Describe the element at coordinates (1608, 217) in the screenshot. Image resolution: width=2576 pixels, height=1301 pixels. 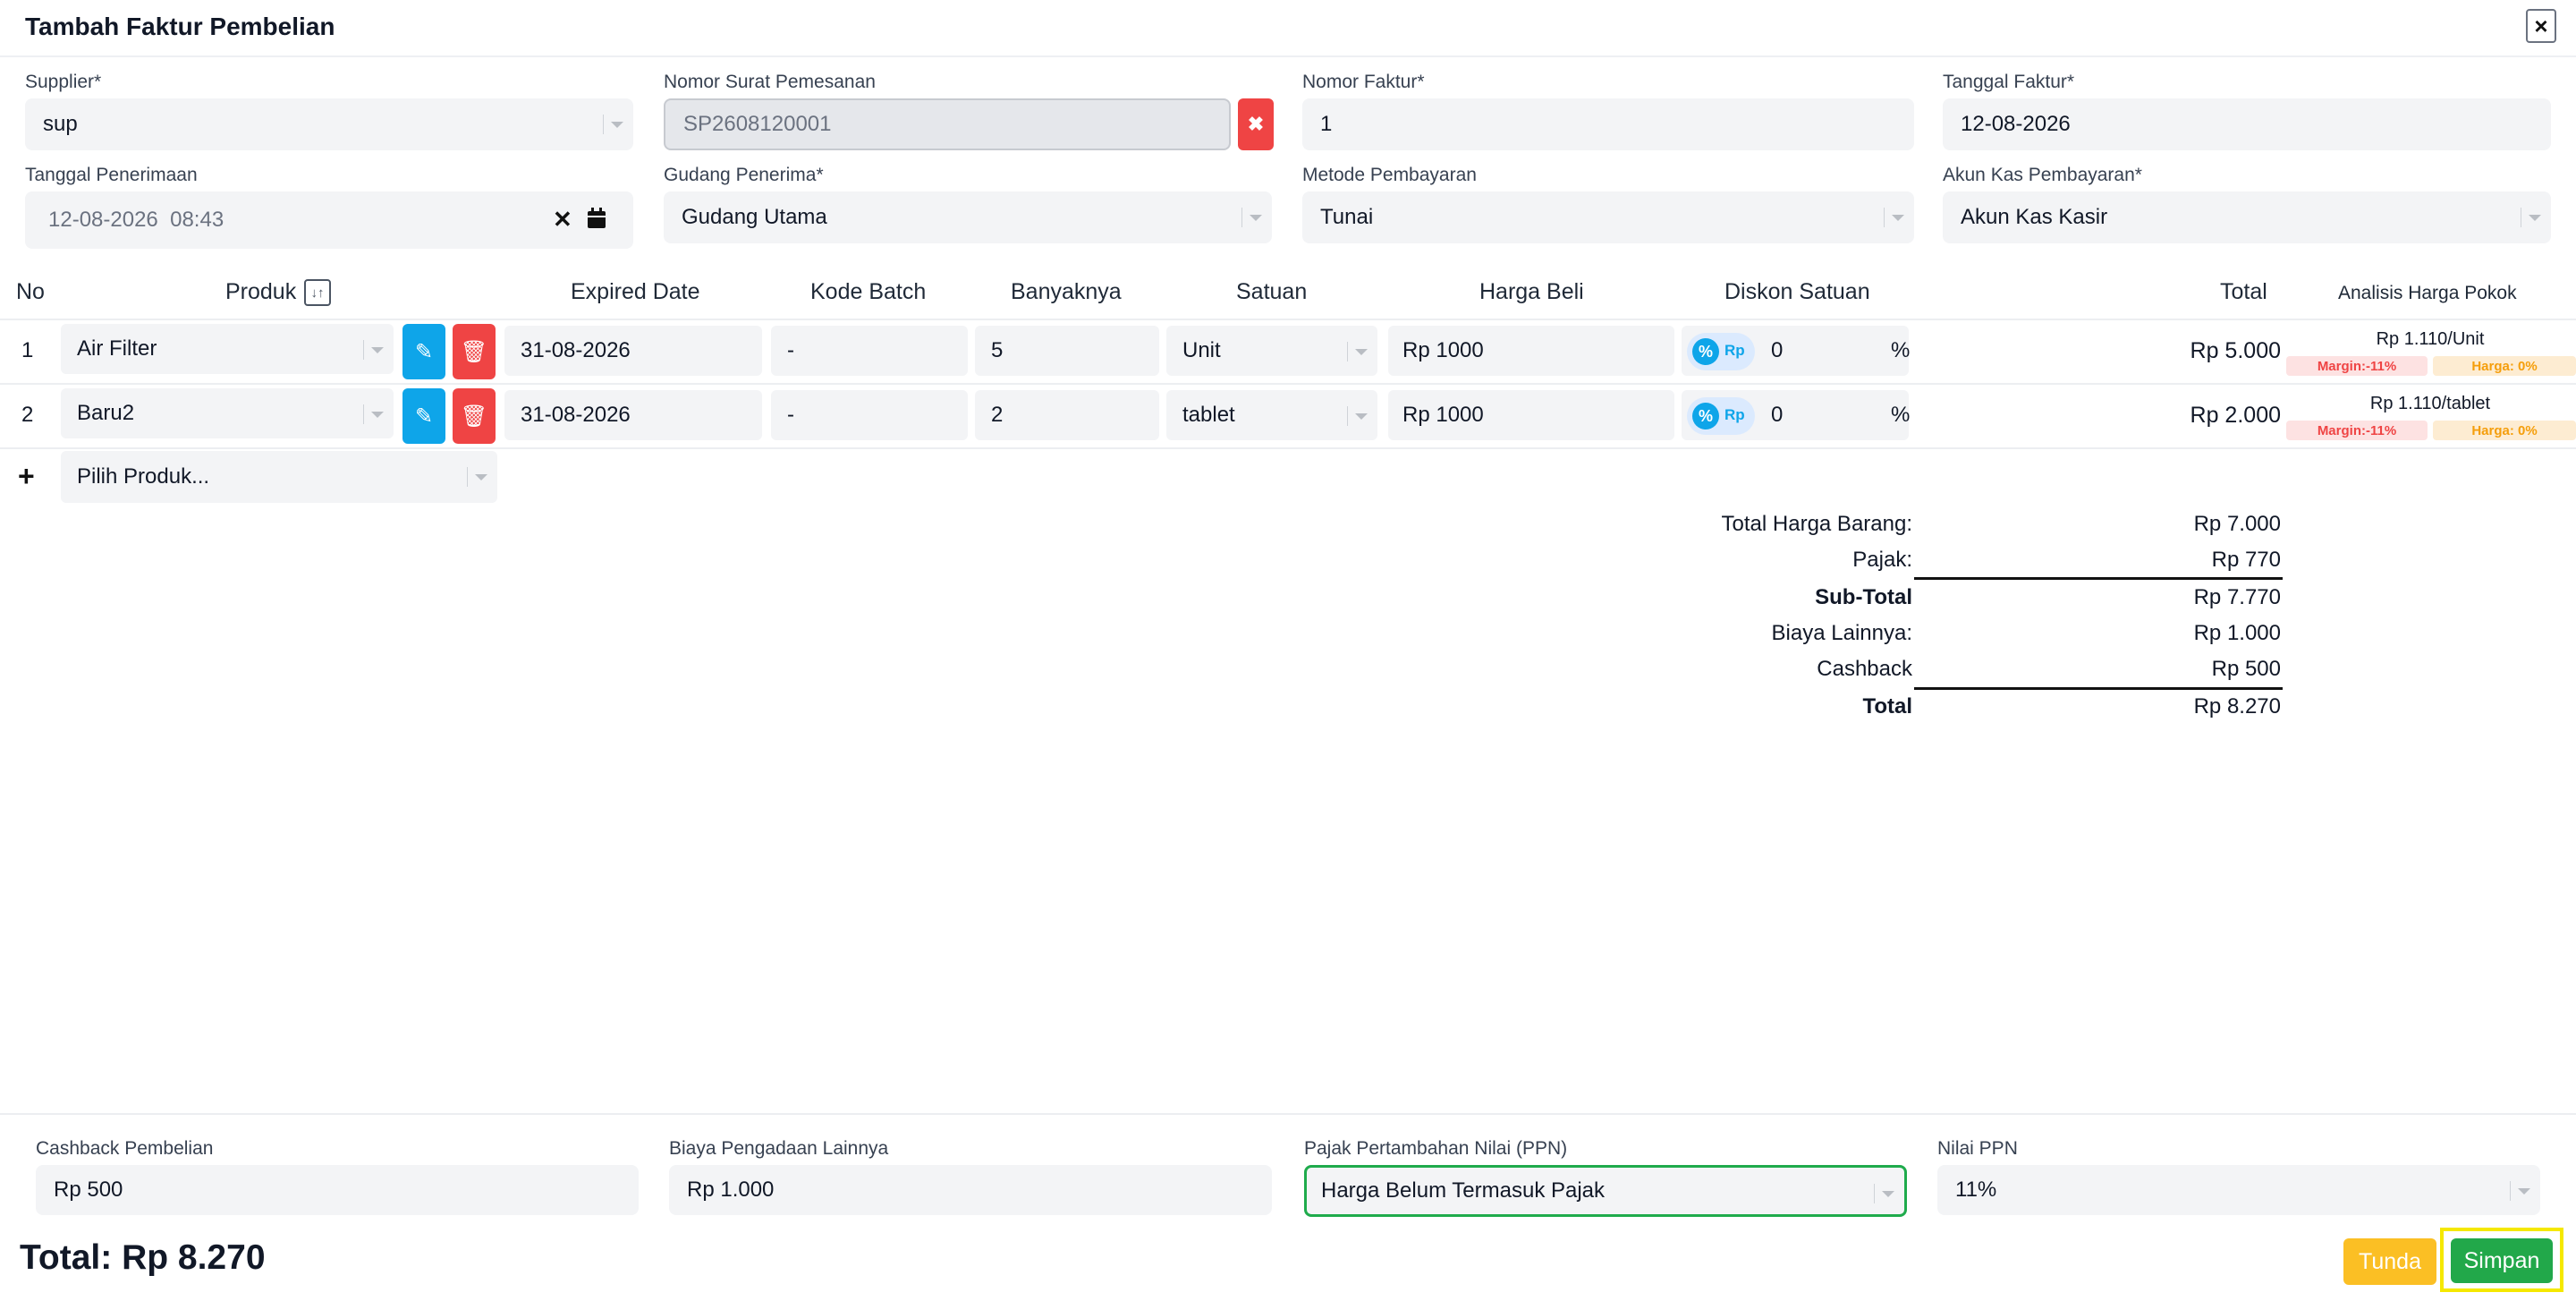
I see `metode-select: Tunai` at that location.